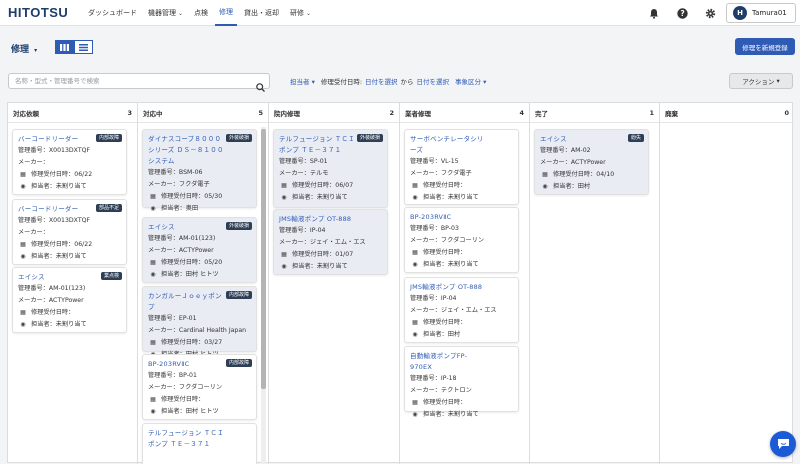 The width and height of the screenshot is (800, 464). I want to click on repair-card: テルフュージョン ＴＣＩ ポンプ ＴＥ－３７１, so click(199, 443).